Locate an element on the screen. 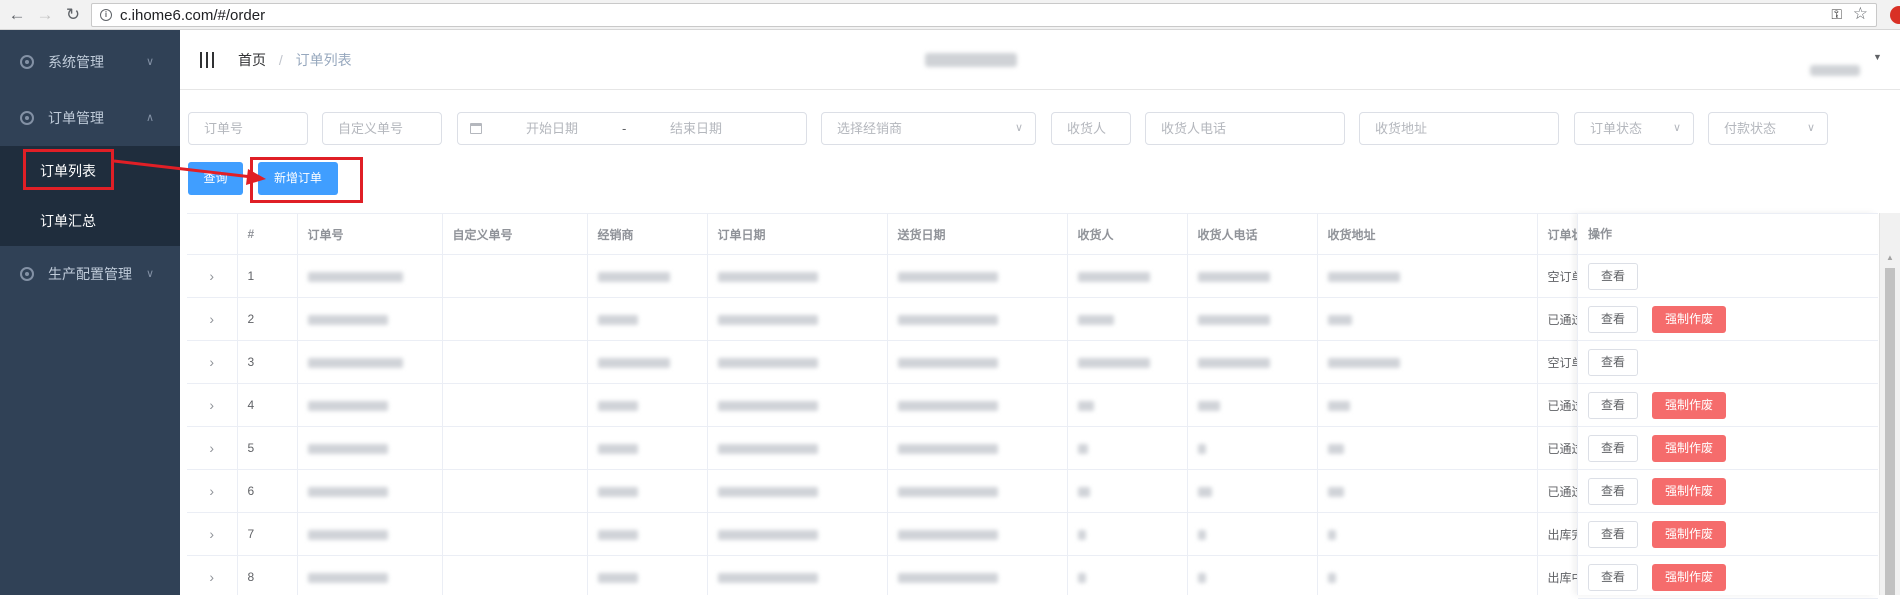 The image size is (1900, 599). annotation-arrow is located at coordinates (189, 172).